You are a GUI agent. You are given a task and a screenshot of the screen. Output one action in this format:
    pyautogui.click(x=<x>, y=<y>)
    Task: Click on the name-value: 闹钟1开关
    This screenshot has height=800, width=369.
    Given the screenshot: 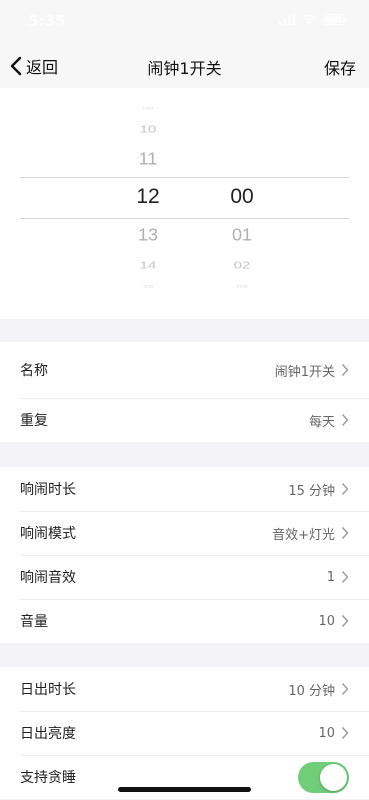 What is the action you would take?
    pyautogui.click(x=304, y=372)
    